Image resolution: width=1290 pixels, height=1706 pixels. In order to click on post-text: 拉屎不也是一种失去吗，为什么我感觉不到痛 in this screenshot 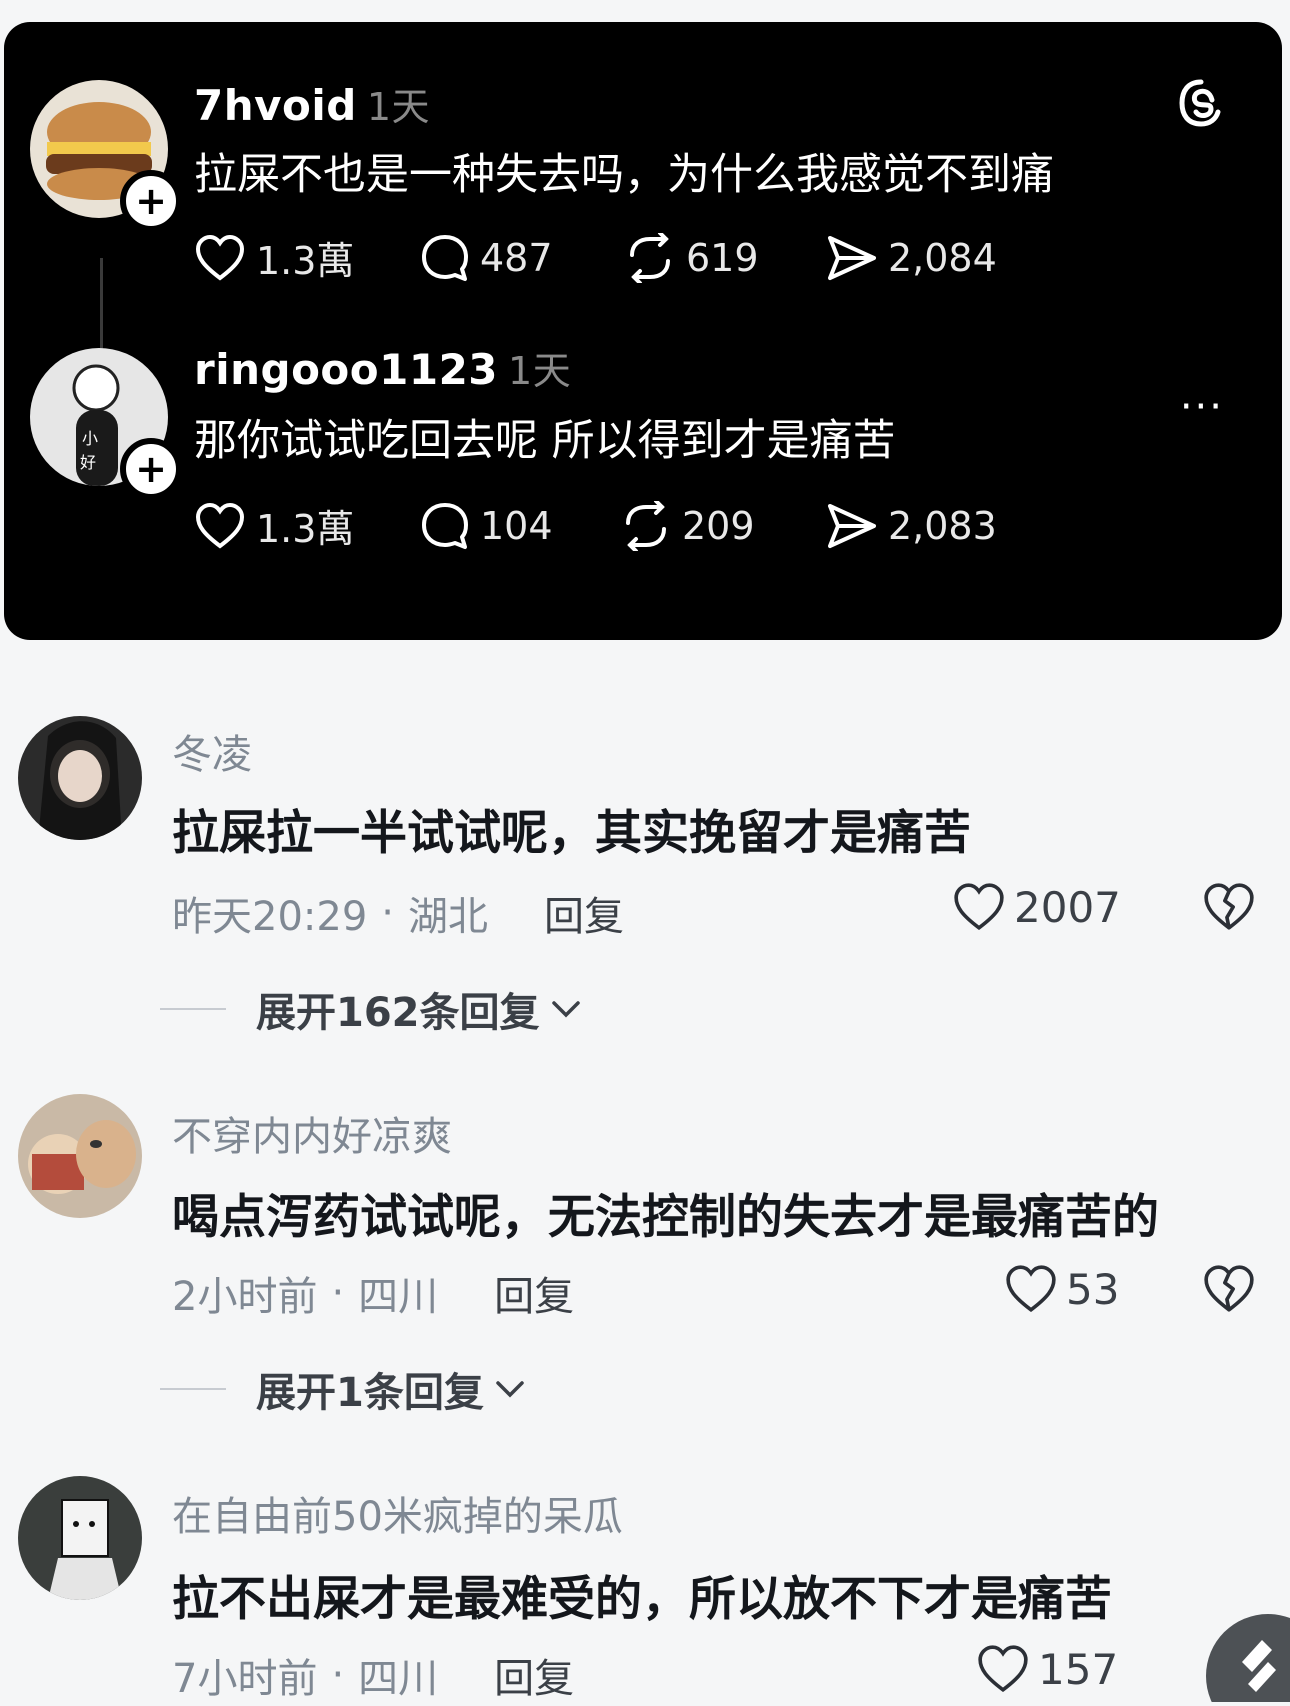, I will do `click(624, 175)`.